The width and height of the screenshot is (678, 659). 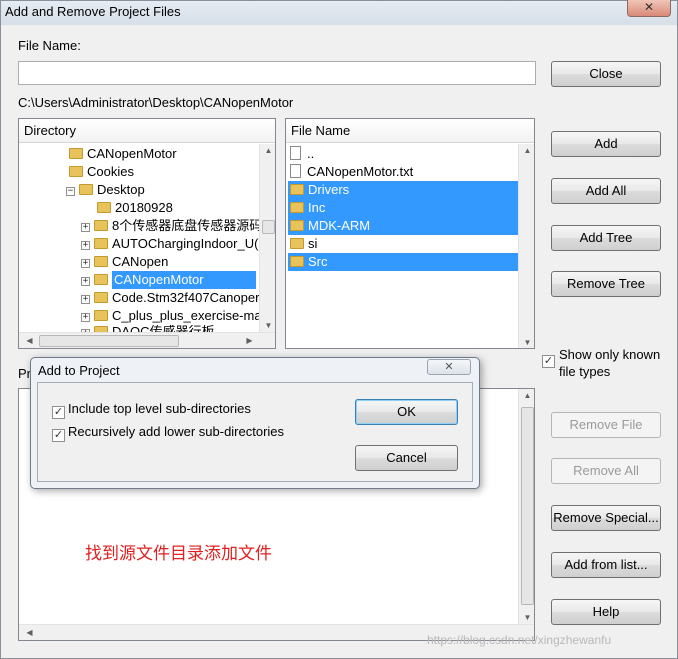 What do you see at coordinates (406, 458) in the screenshot?
I see `cancel-button: Cancel` at bounding box center [406, 458].